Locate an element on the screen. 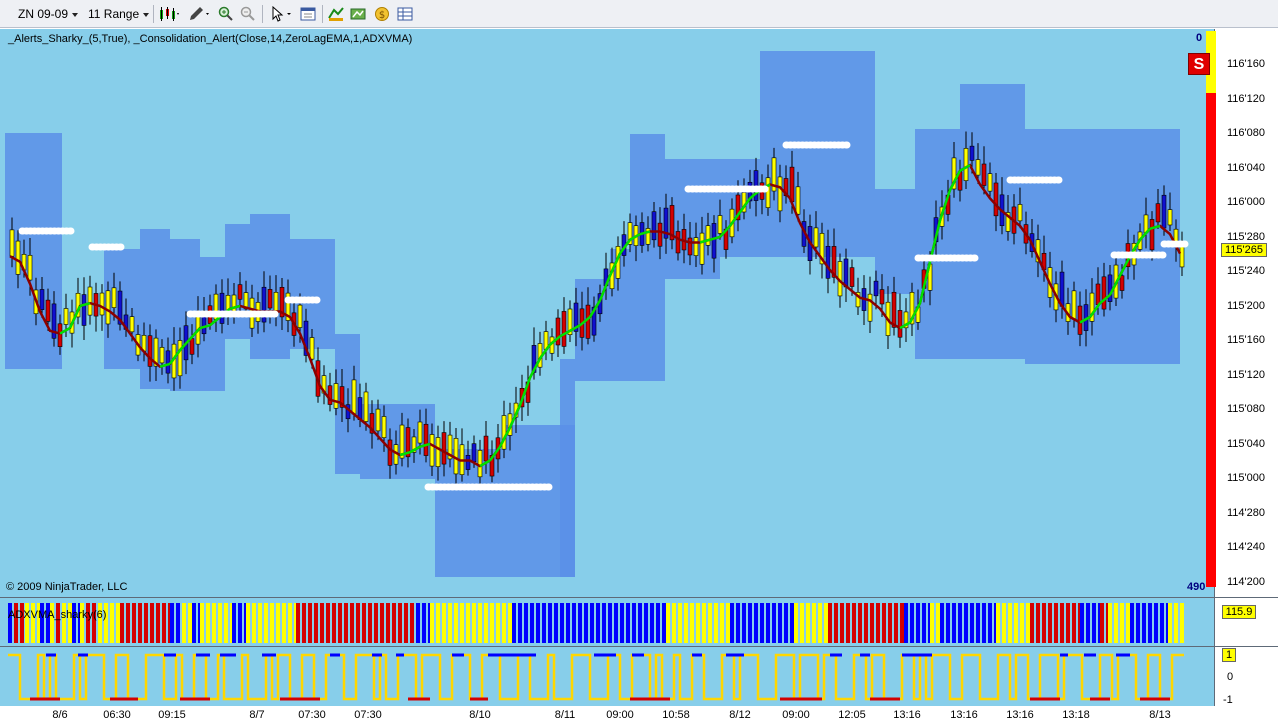 This screenshot has height=728, width=1278. signal-value-tag: 1 is located at coordinates (1229, 655).